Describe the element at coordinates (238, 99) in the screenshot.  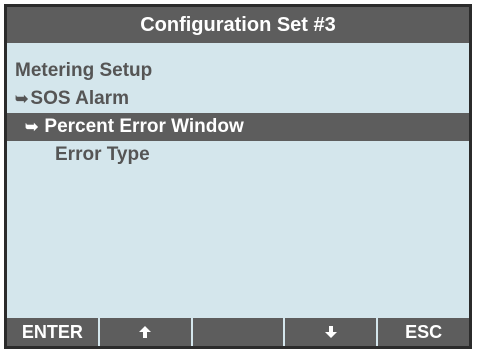
I see `menu-item-sos-alarm: ➥ SOS Alarm` at that location.